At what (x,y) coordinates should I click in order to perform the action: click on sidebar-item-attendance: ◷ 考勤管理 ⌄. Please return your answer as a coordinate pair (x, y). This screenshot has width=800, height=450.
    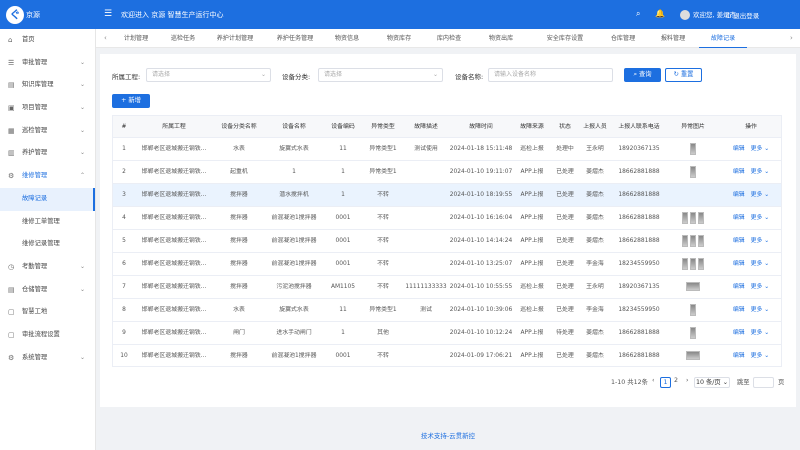
    Looking at the image, I should click on (47, 267).